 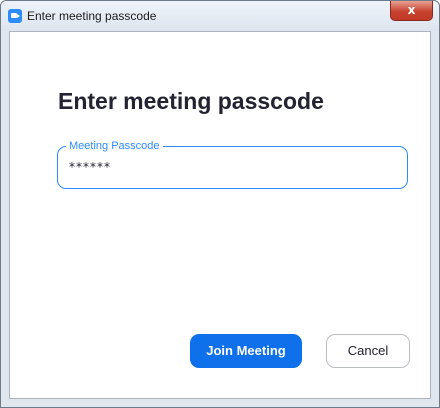 What do you see at coordinates (90, 167) in the screenshot?
I see `passcode-input: ******` at bounding box center [90, 167].